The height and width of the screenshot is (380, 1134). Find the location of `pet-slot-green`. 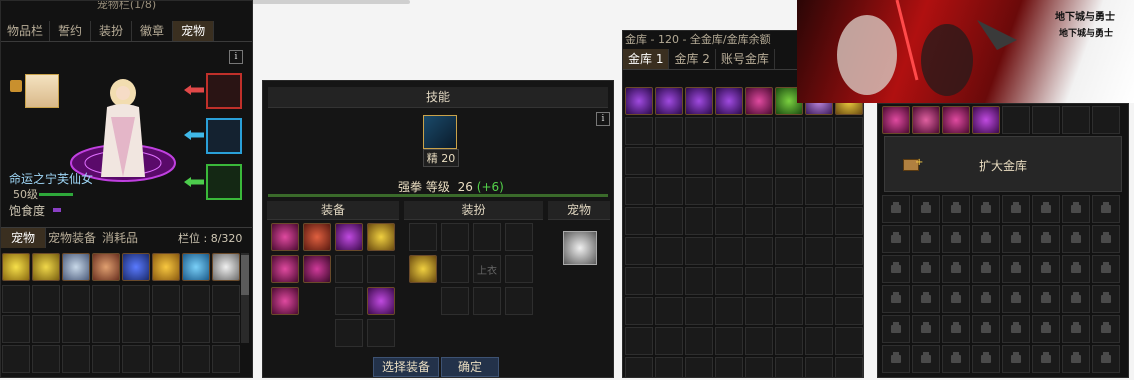

pet-slot-green is located at coordinates (224, 182).